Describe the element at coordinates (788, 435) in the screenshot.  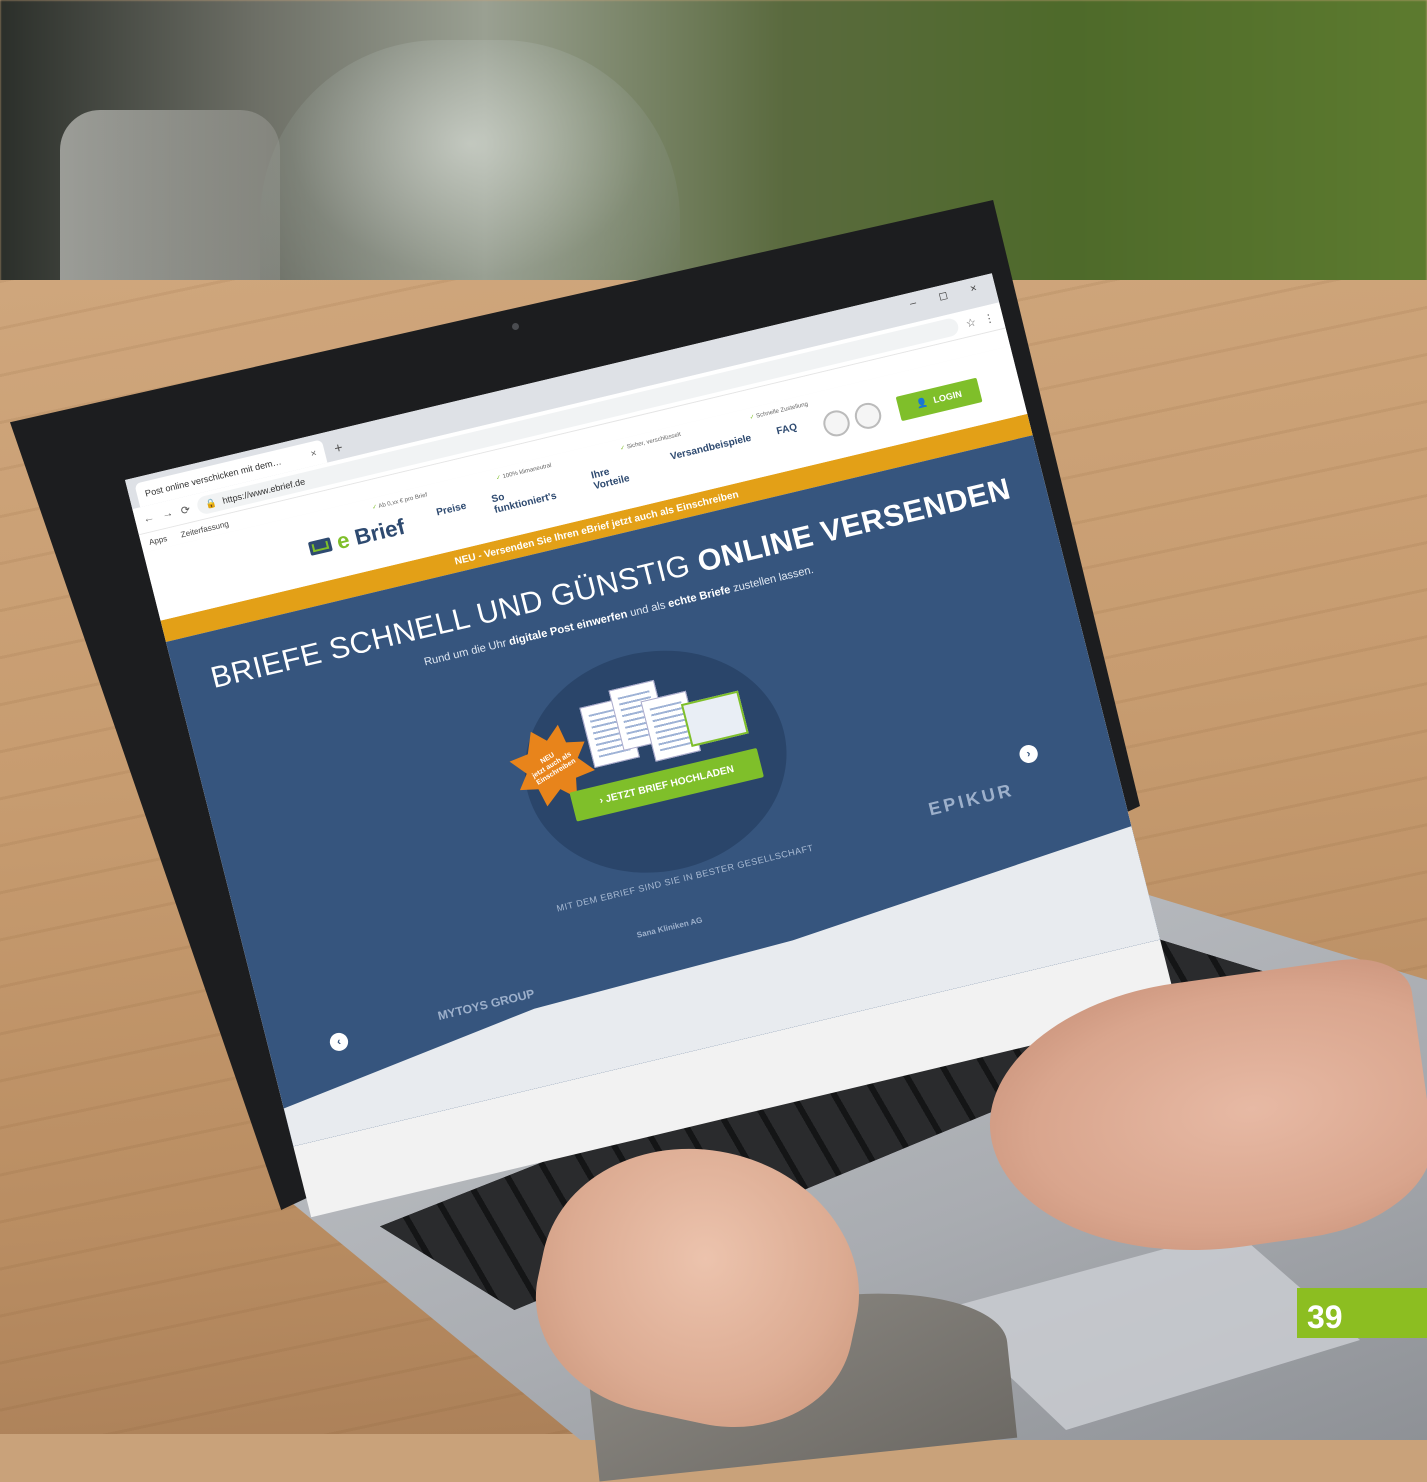
I see `nav-item-faq: FAQ` at that location.